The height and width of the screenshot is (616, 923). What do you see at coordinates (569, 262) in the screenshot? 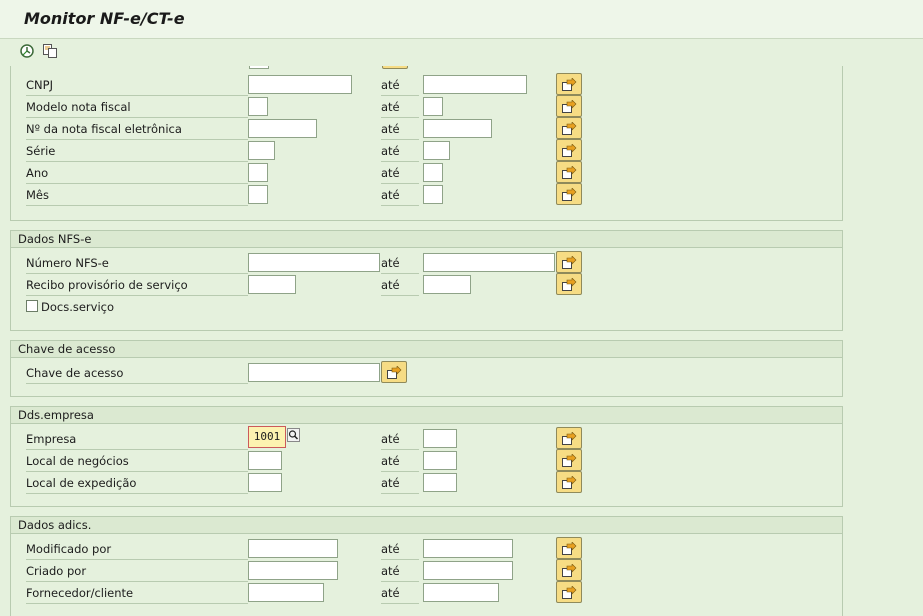
I see `numero-nfse-multiple-select-button` at bounding box center [569, 262].